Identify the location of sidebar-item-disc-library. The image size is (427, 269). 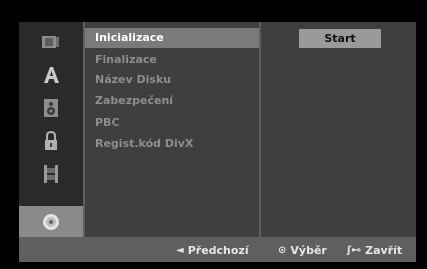
(51, 41).